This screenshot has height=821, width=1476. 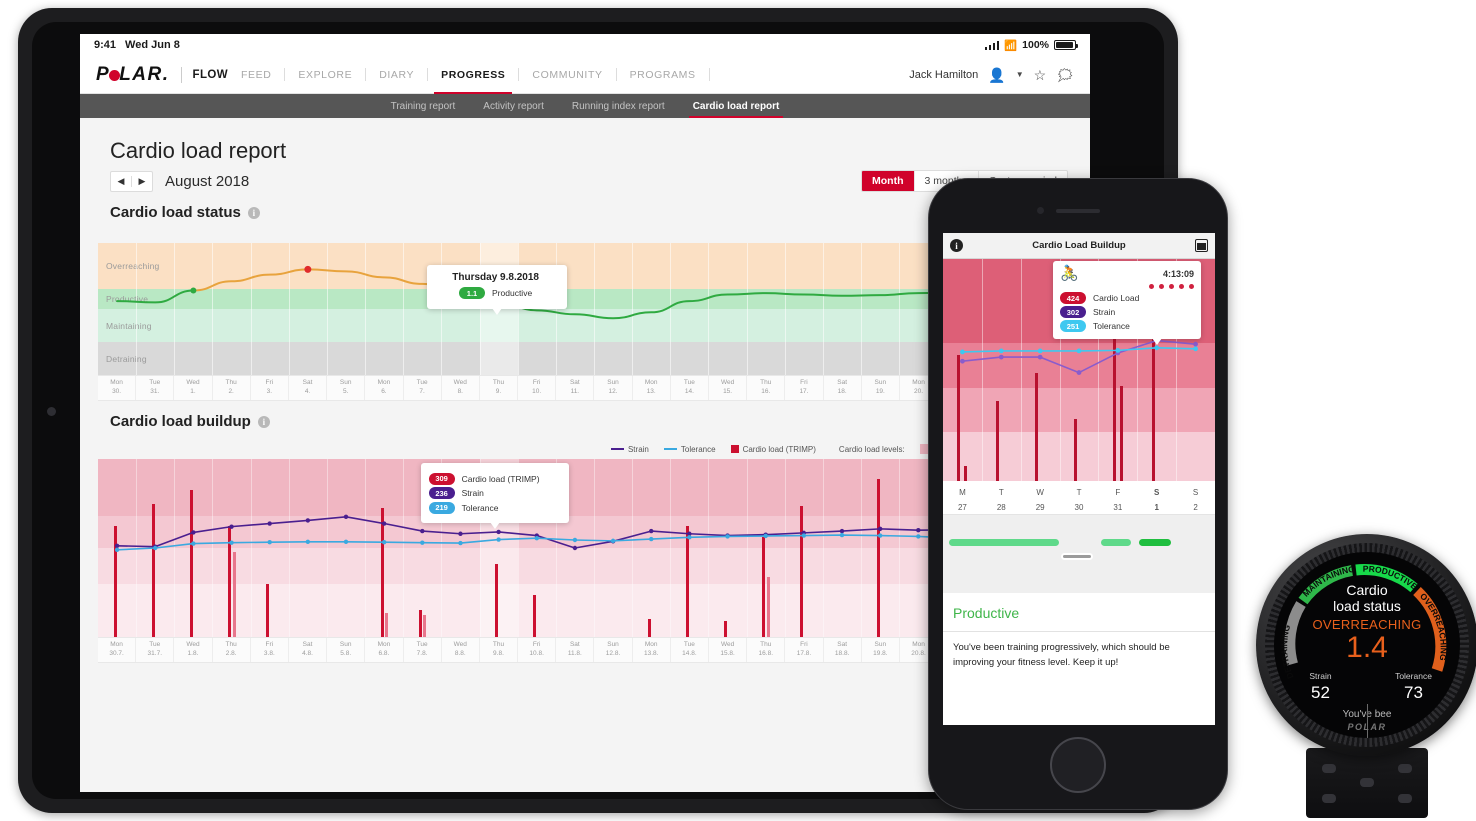 What do you see at coordinates (736, 106) in the screenshot?
I see `sub-nav-cardio-load-report: Cardio load report` at bounding box center [736, 106].